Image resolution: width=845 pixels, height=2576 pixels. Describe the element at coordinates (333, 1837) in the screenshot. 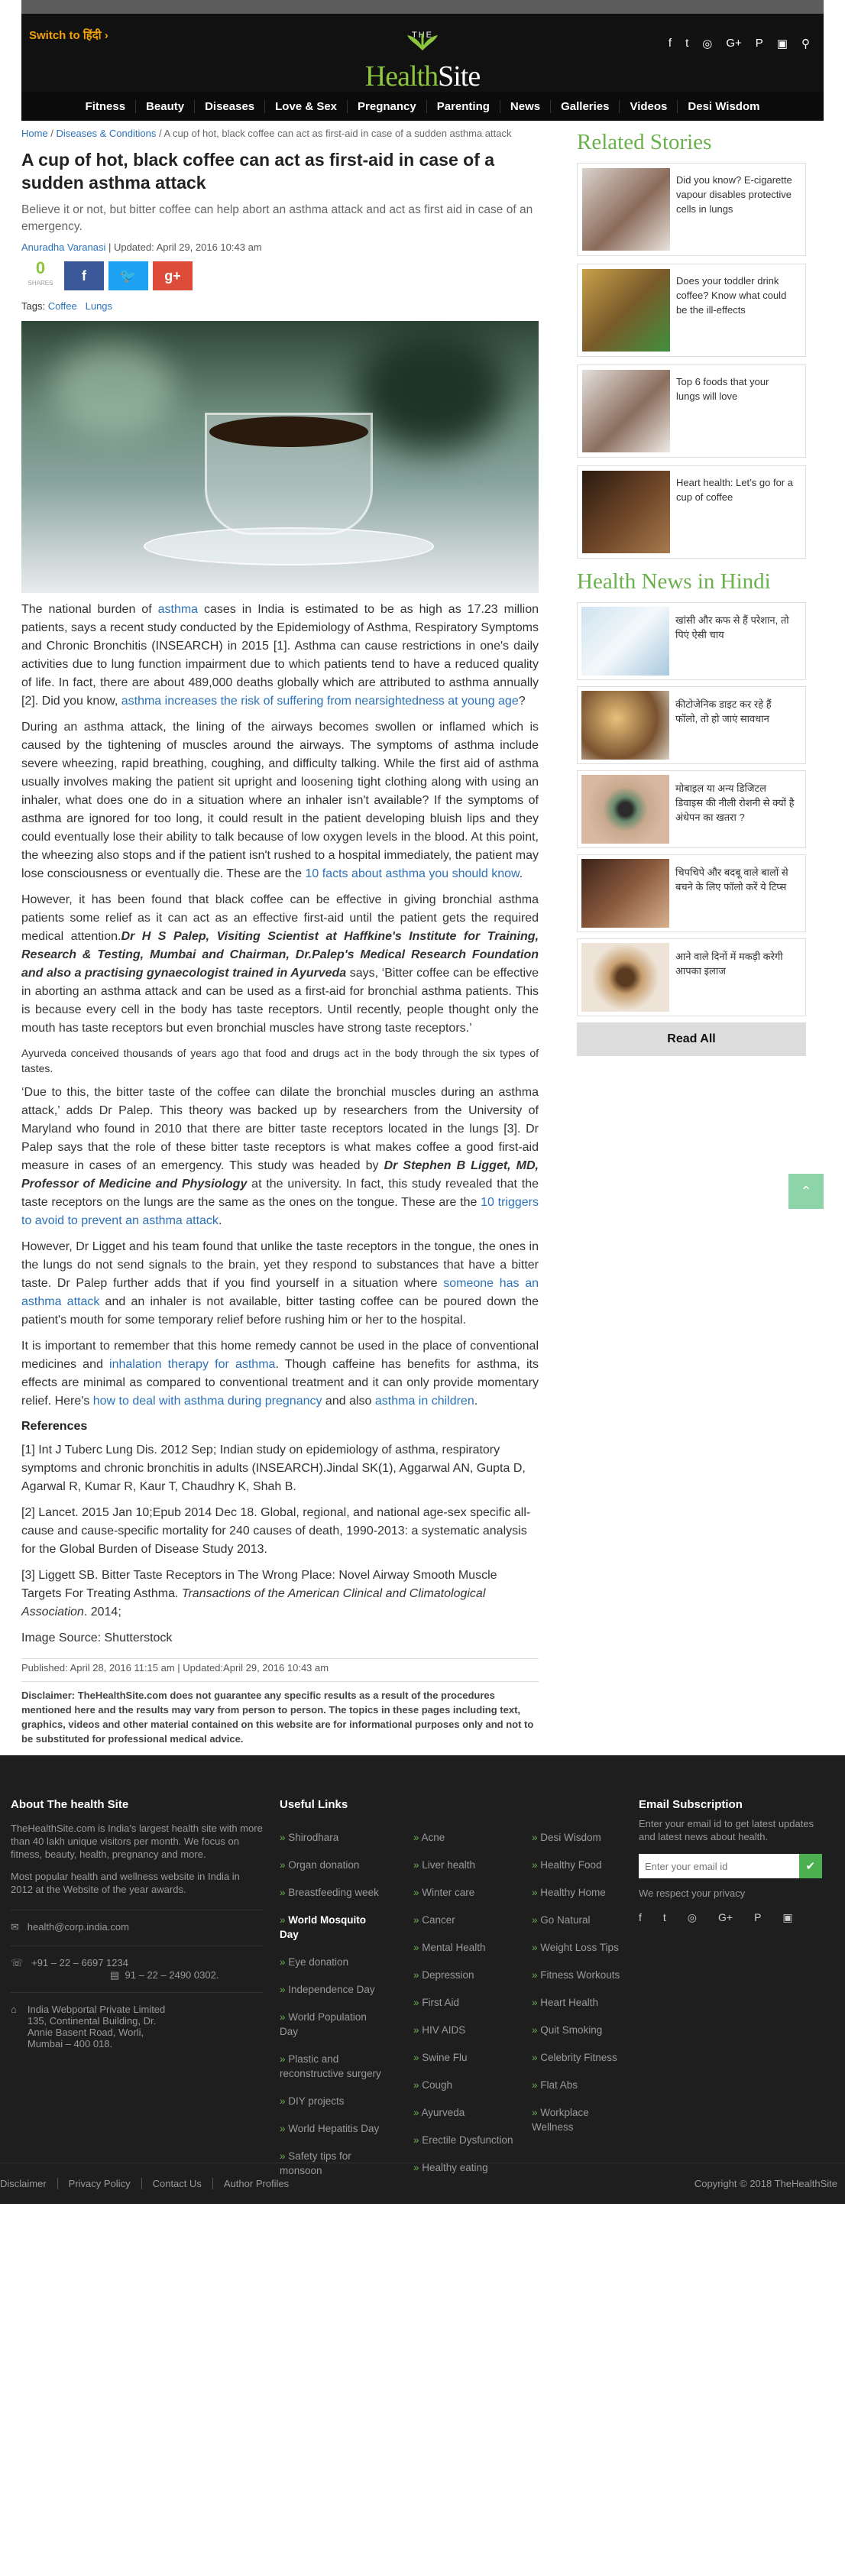

I see `footer-link: Shirodhara` at that location.